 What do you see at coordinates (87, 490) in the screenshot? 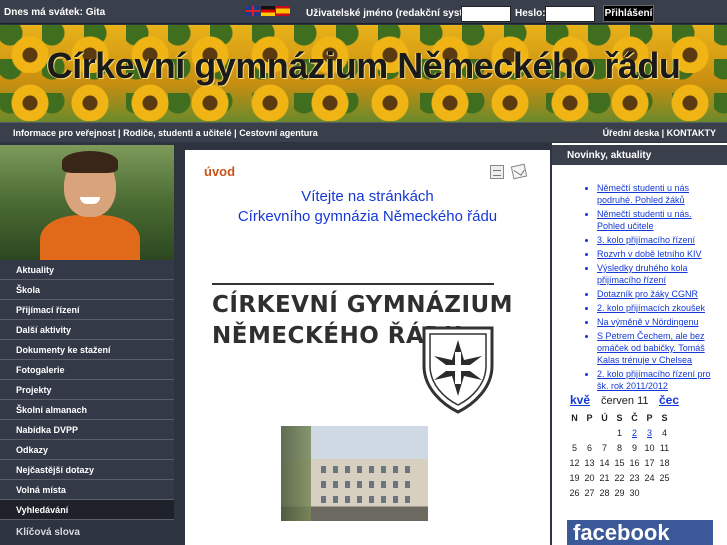
I see `sidebar-item-vacancies: Volná místa` at bounding box center [87, 490].